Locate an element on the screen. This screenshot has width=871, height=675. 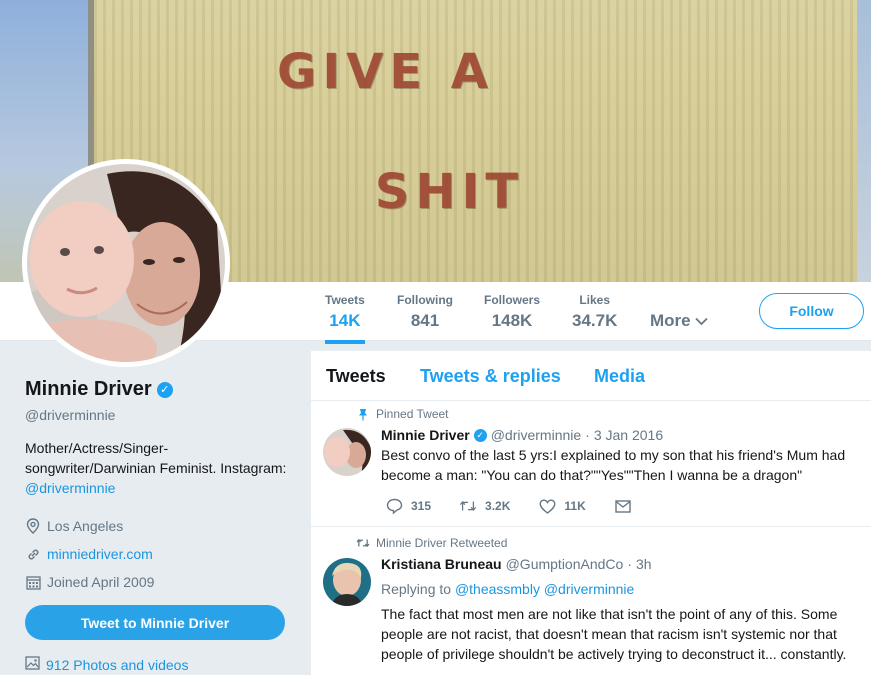
tweet-context: Minnie Driver Retweeted is located at coordinates (431, 543).